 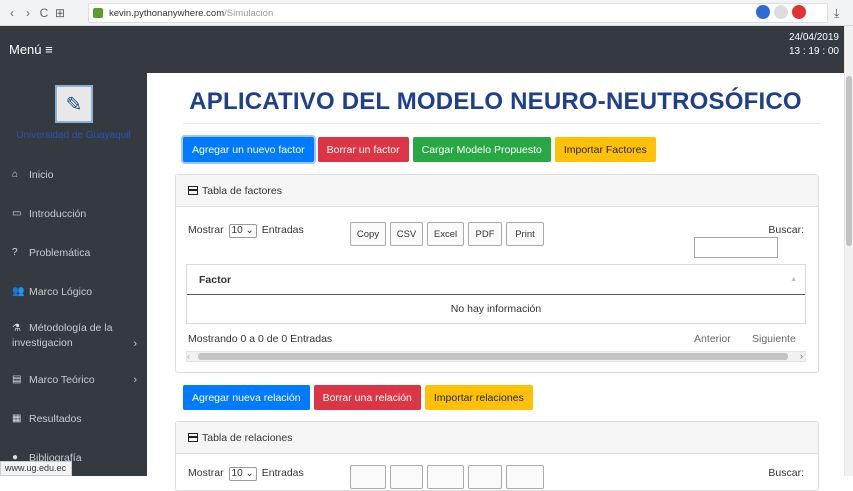 What do you see at coordinates (836, 13) in the screenshot?
I see `download-icon: ⤓` at bounding box center [836, 13].